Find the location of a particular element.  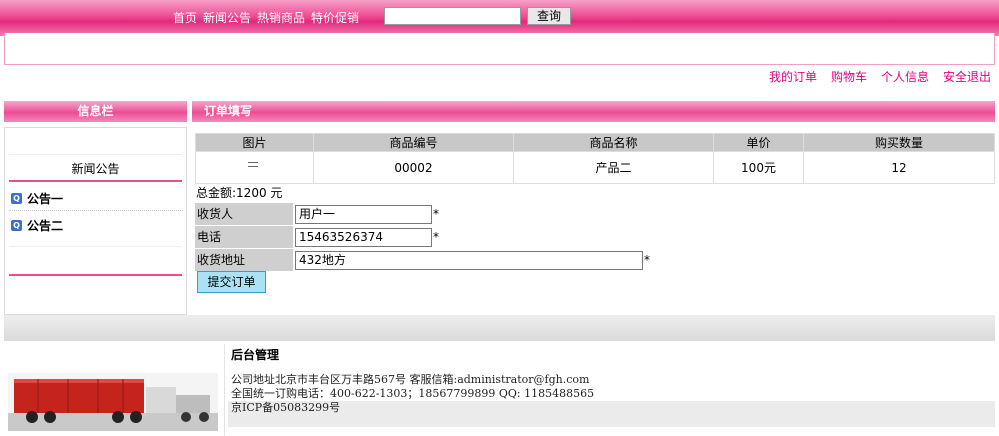

notice-item: Q 公告二 is located at coordinates (37, 225).